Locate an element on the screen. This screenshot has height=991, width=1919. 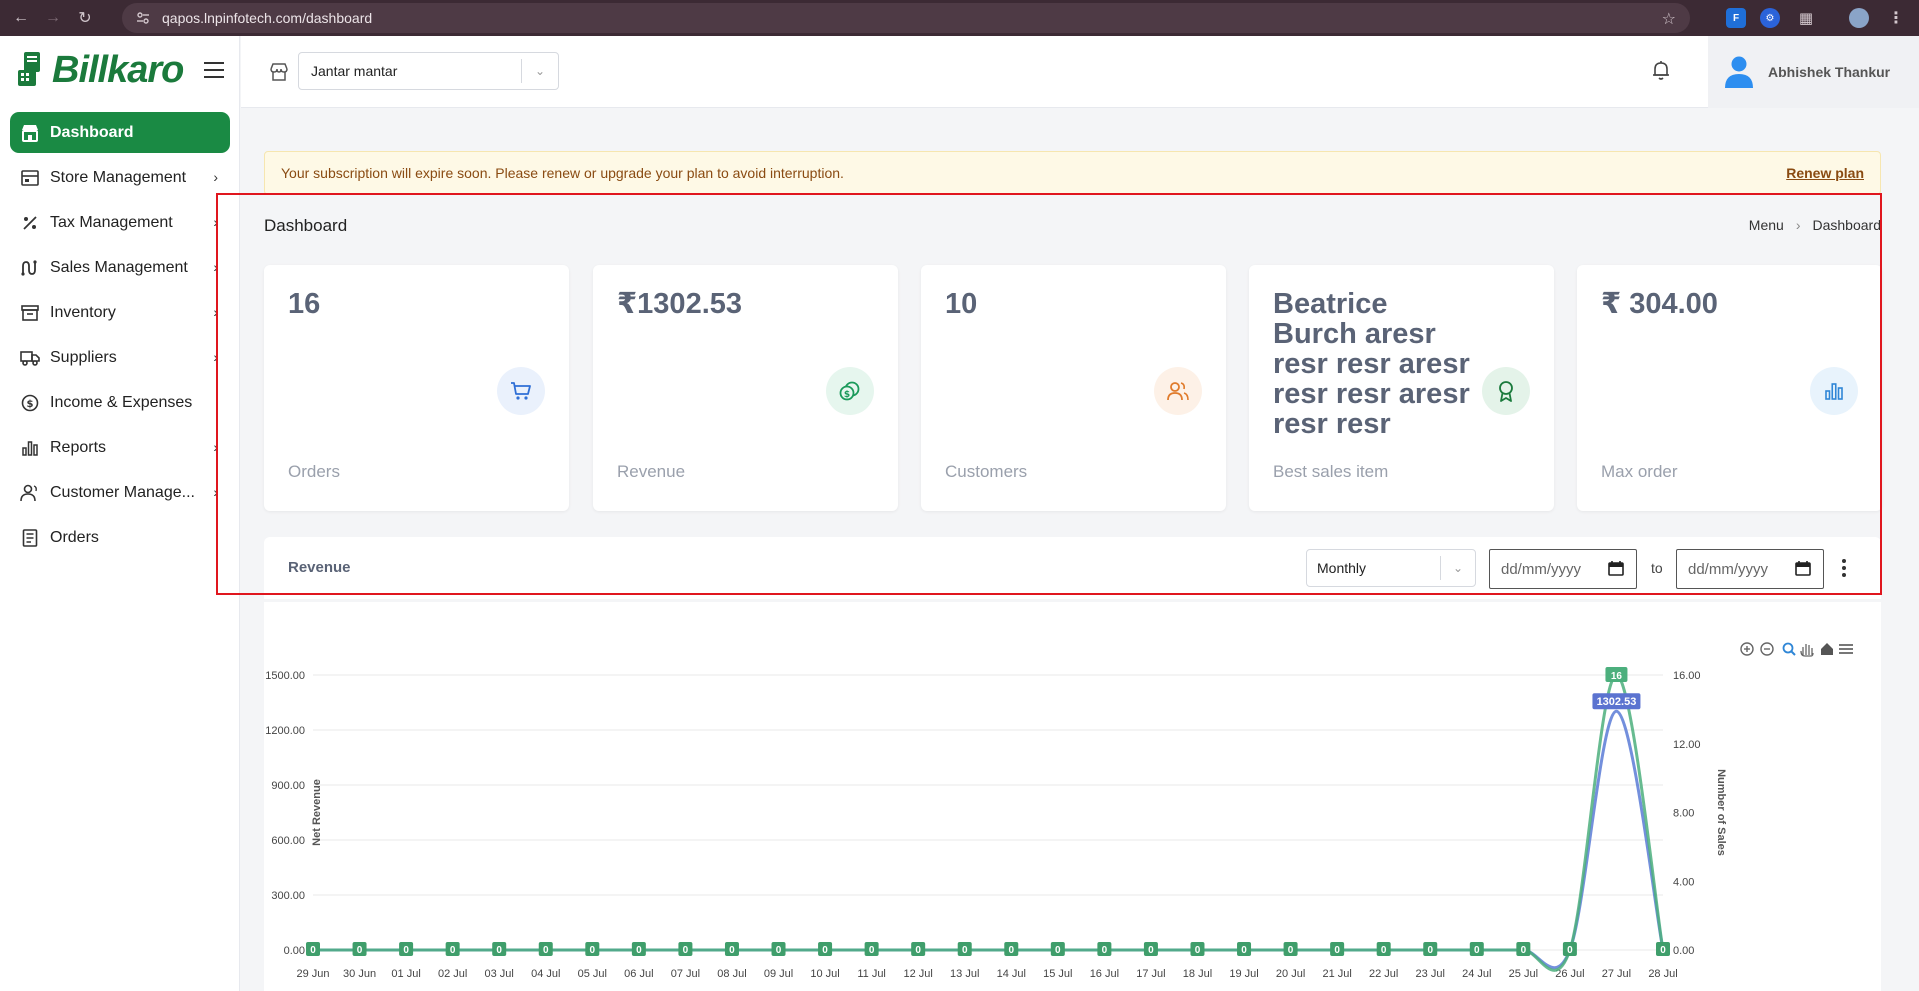
zoom-select-icon is located at coordinates (1789, 649).